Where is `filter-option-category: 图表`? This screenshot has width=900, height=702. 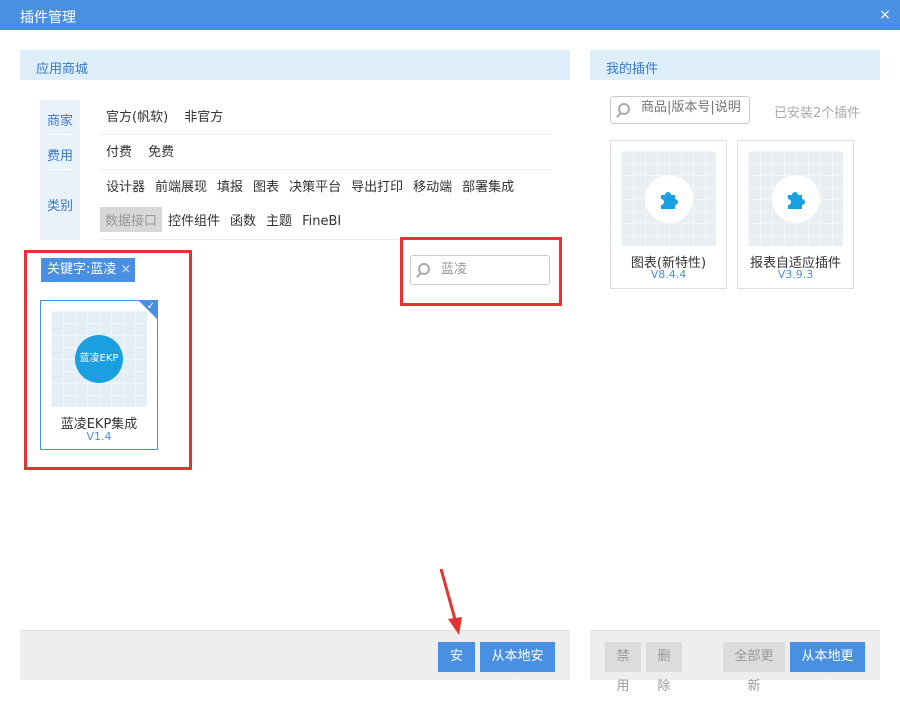 filter-option-category: 图表 is located at coordinates (266, 185).